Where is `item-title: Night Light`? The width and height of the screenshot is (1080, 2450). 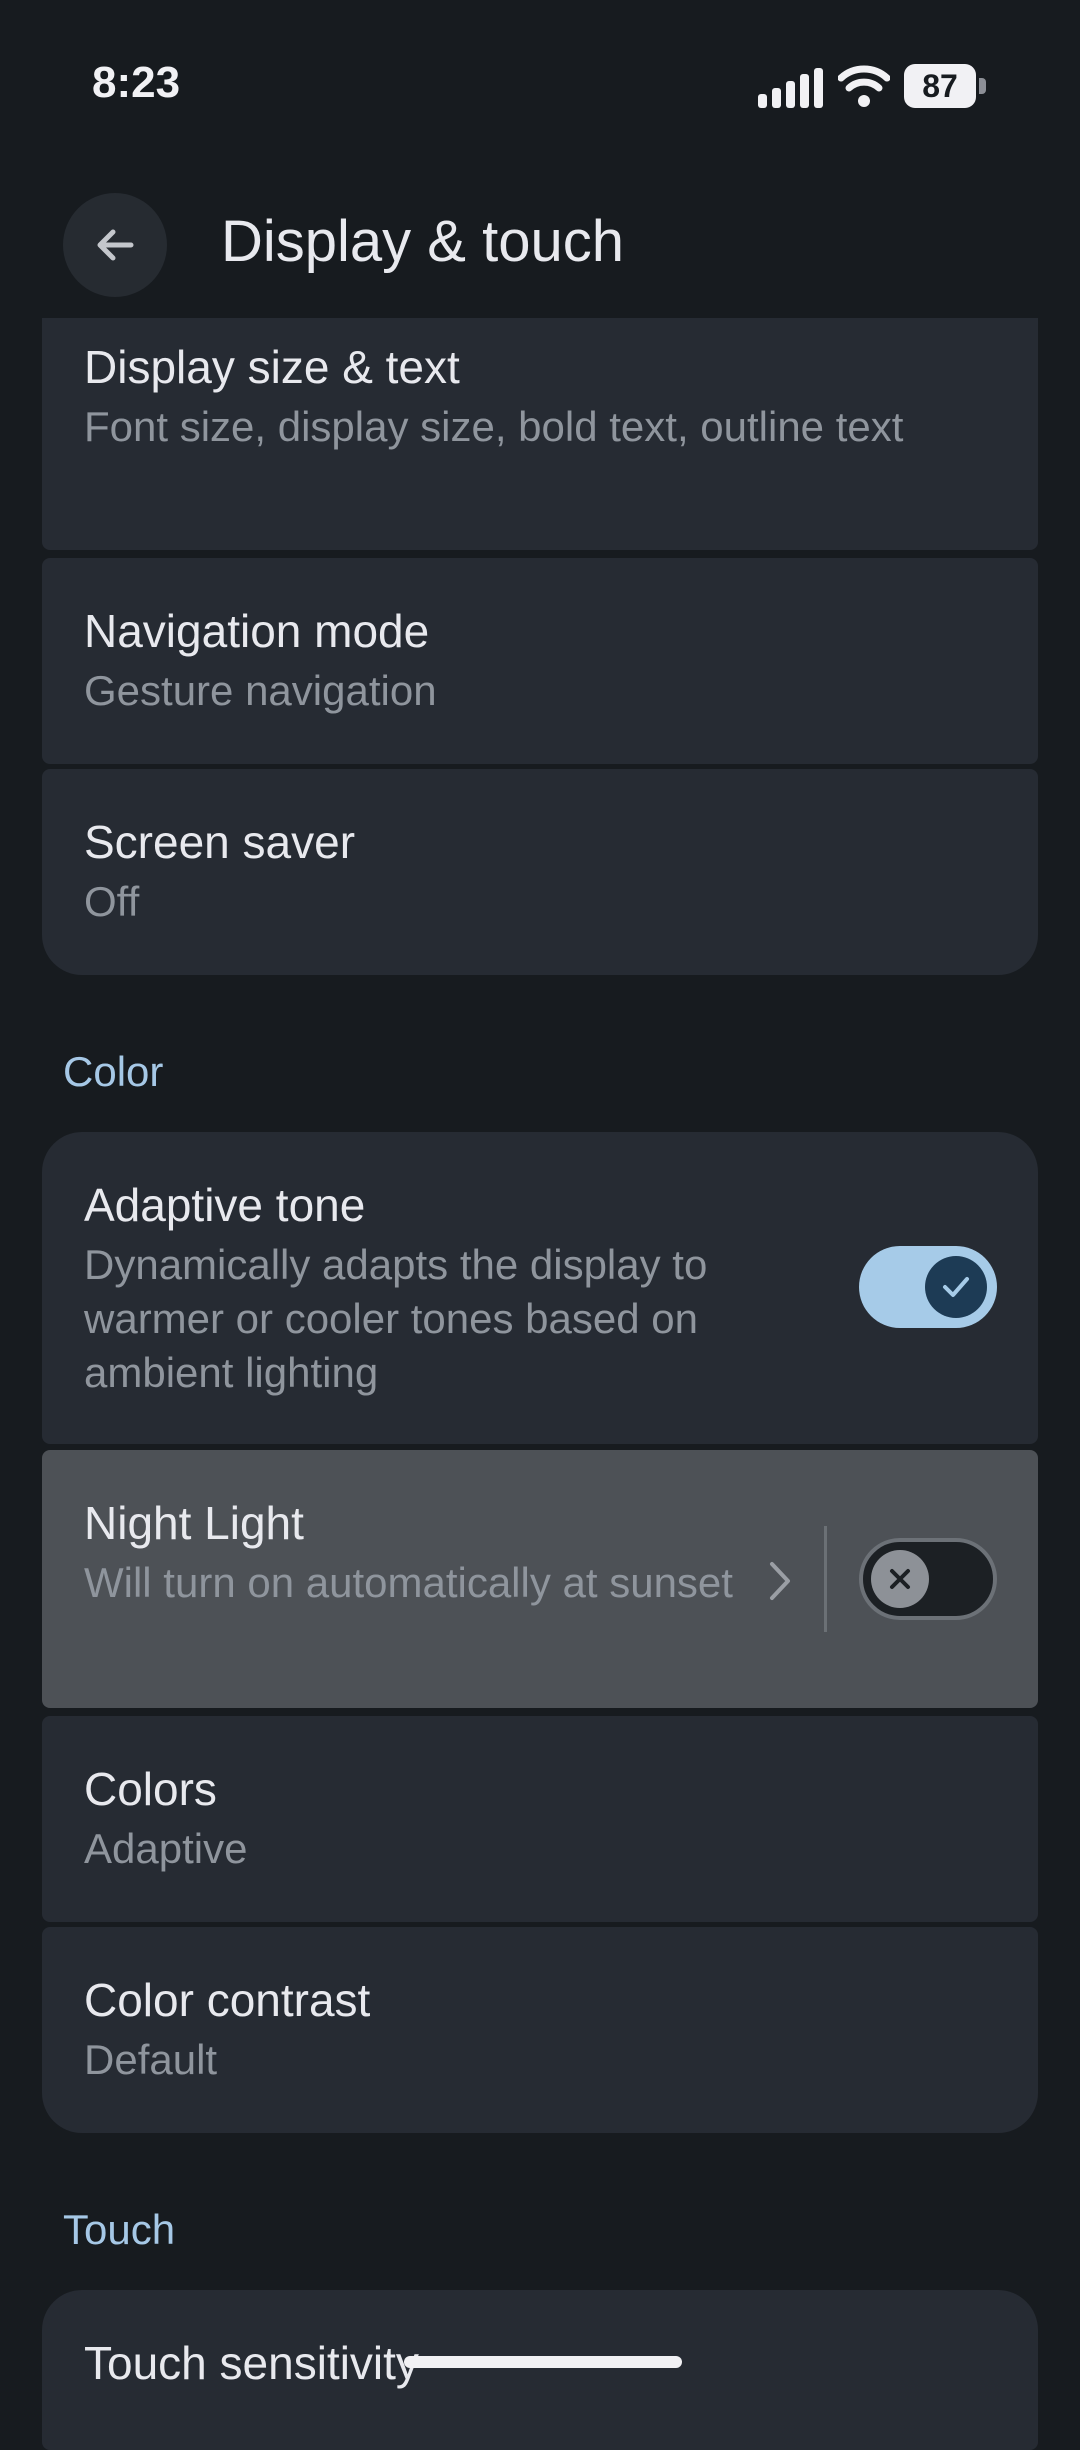
item-title: Night Light is located at coordinates (194, 1523).